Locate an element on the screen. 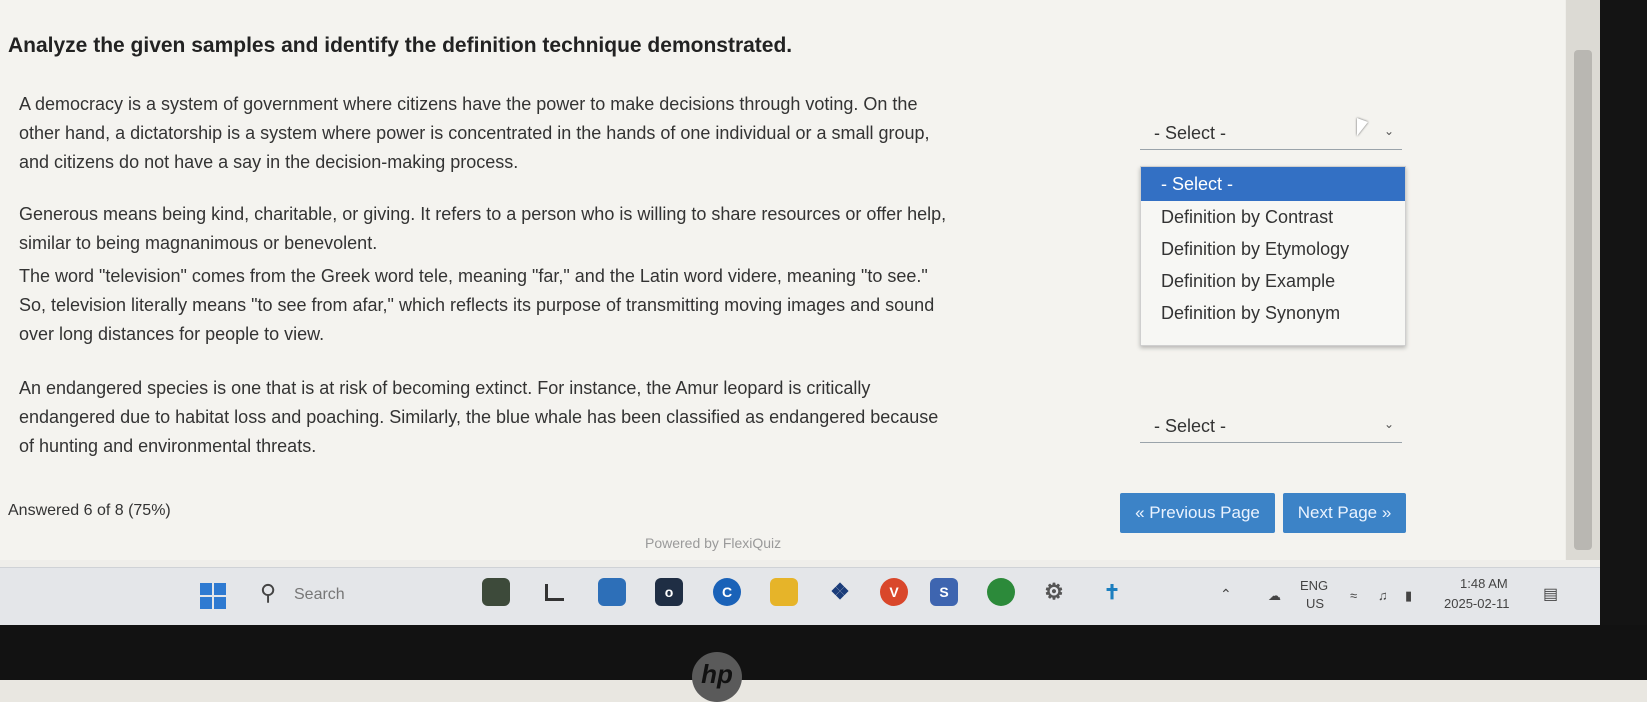 The height and width of the screenshot is (702, 1647). mouse-cursor-icon is located at coordinates (1362, 127).